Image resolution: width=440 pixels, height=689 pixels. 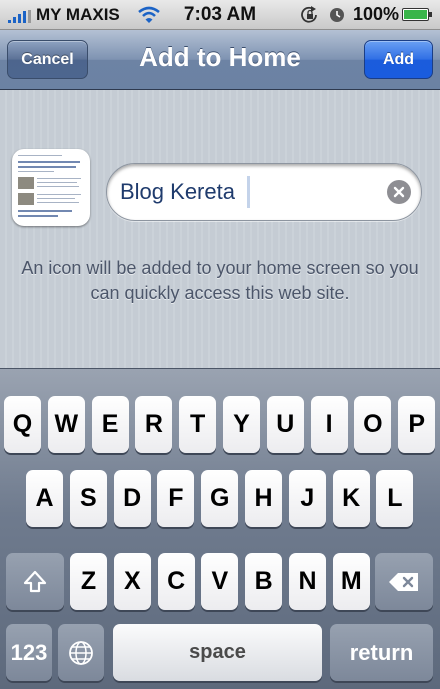 I want to click on key-t: T, so click(x=198, y=424).